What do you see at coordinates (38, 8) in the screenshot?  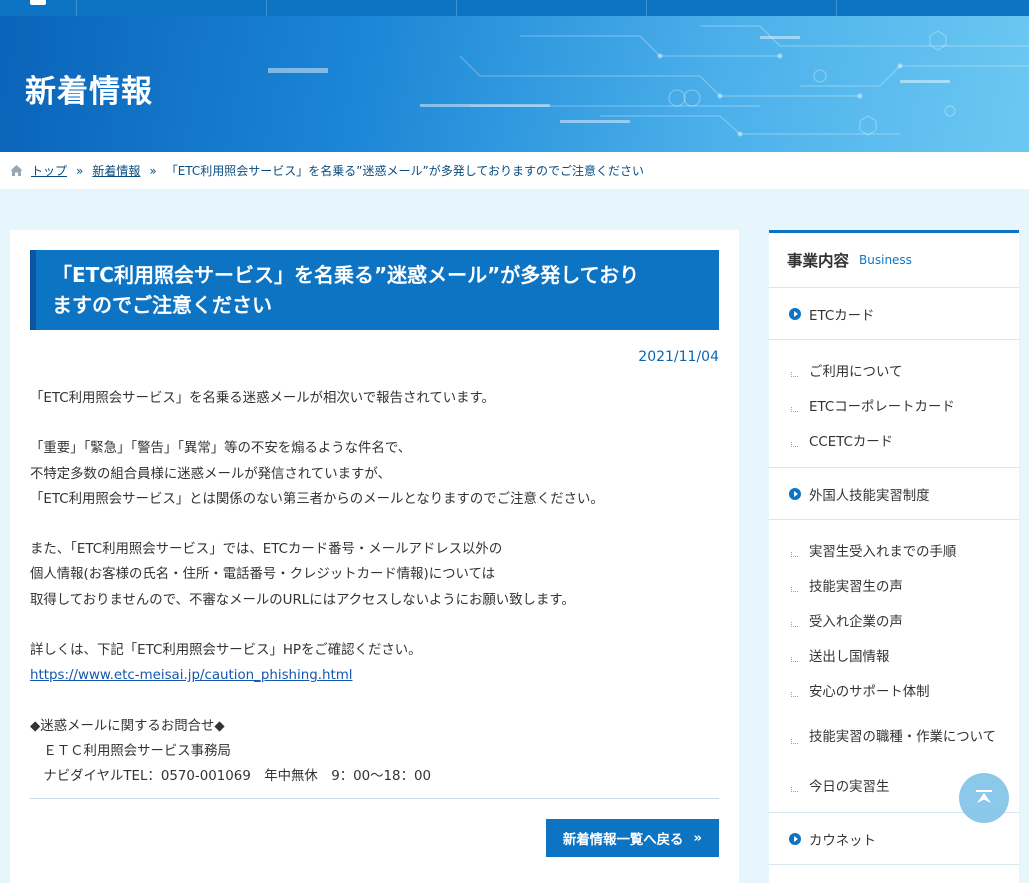 I see `site-logo` at bounding box center [38, 8].